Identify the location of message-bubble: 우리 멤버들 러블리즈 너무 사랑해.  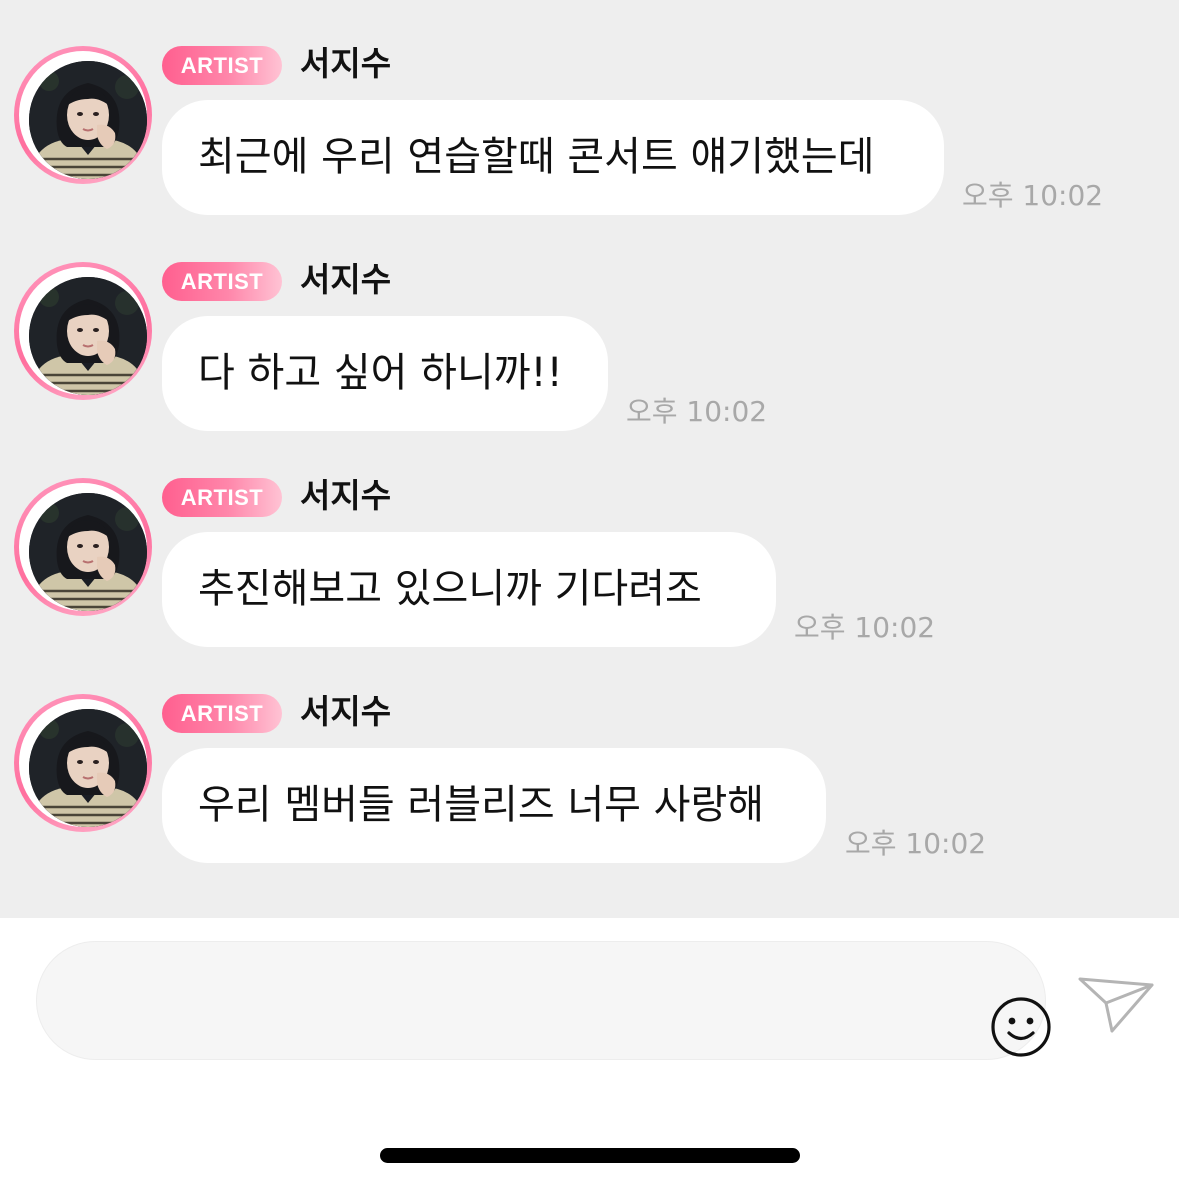
(494, 805).